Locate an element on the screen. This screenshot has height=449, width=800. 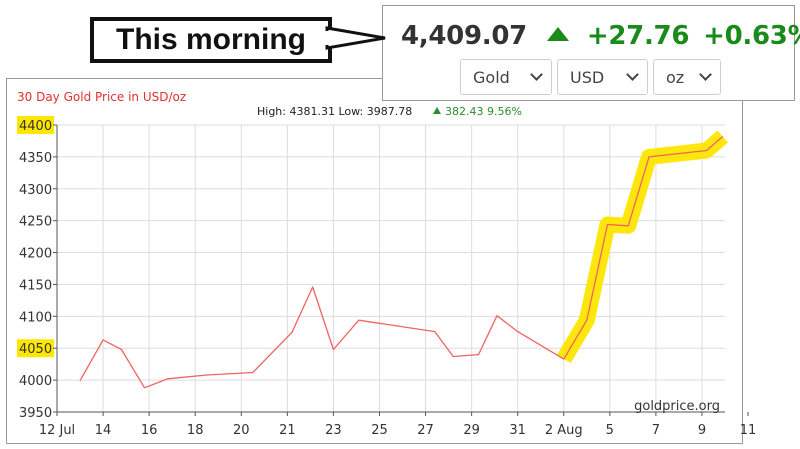
callout-arrow-icon is located at coordinates (355, 38).